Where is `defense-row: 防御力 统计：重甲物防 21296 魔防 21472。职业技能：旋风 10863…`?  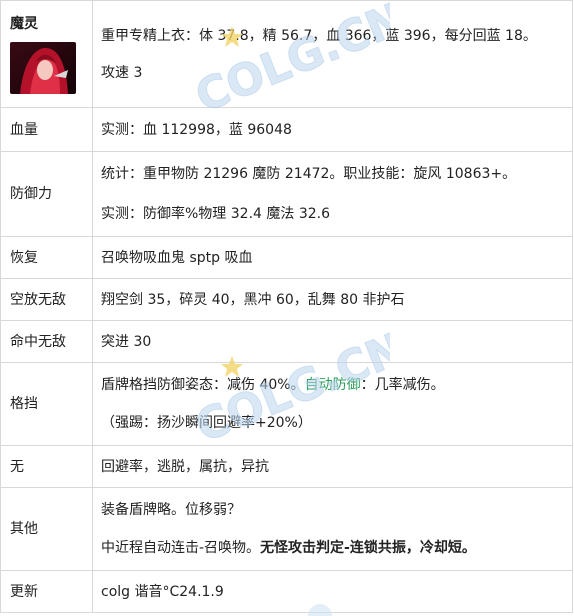 defense-row: 防御力 统计：重甲物防 21296 魔防 21472。职业技能：旋风 10863… is located at coordinates (286, 194).